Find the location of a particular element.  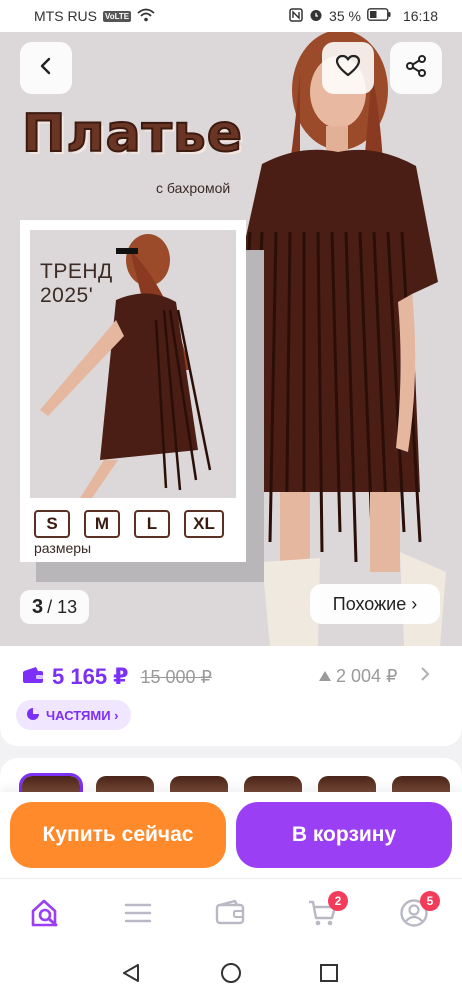

nav-recents-button is located at coordinates (329, 975).